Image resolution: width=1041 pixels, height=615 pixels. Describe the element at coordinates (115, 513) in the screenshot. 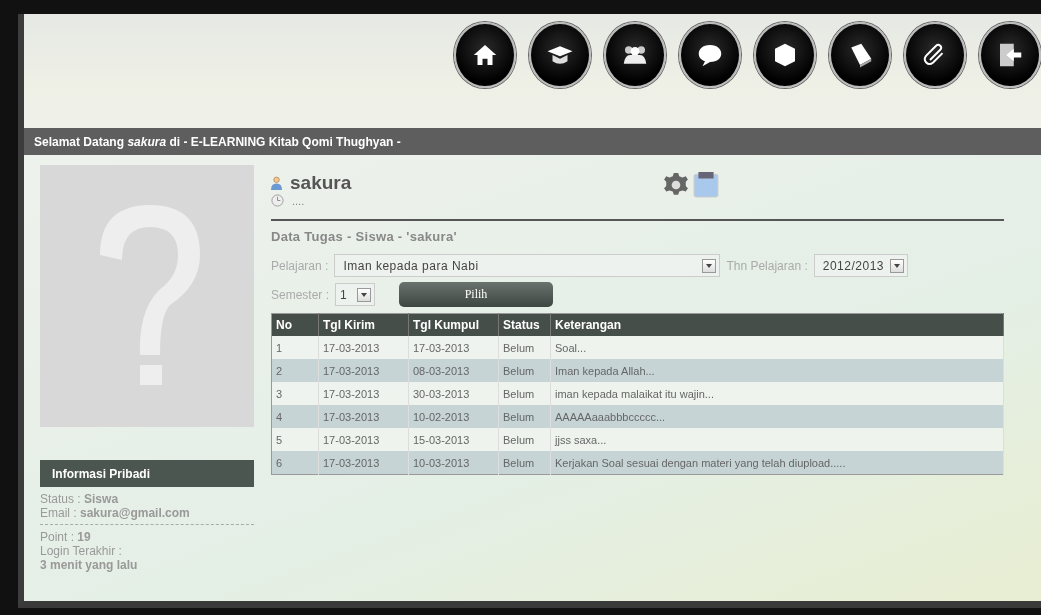

I see `info-text: Email : sakura@gmail.com` at that location.